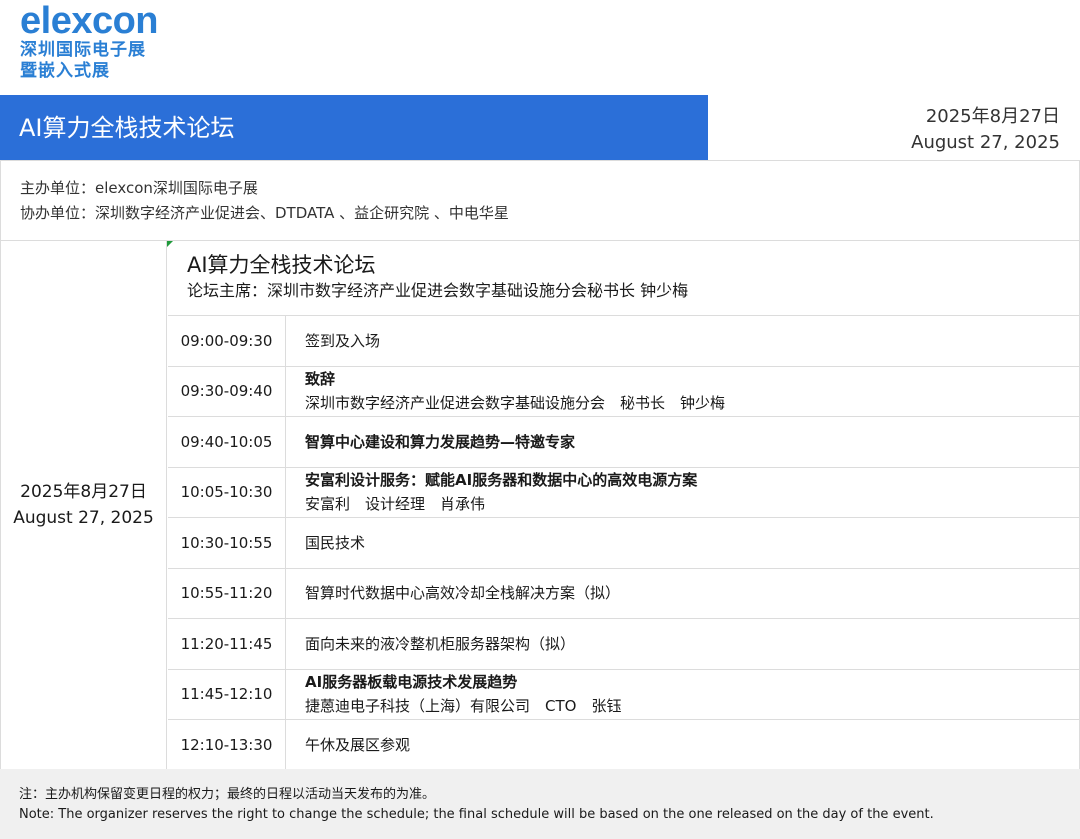 Image resolution: width=1080 pixels, height=839 pixels. I want to click on agenda-row: 09:00-09:30 签到及入场, so click(624, 341).